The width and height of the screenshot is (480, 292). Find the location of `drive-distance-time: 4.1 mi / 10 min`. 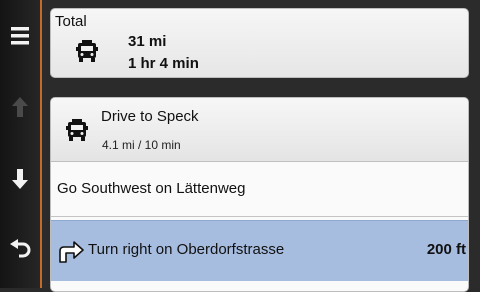

drive-distance-time: 4.1 mi / 10 min is located at coordinates (141, 145).